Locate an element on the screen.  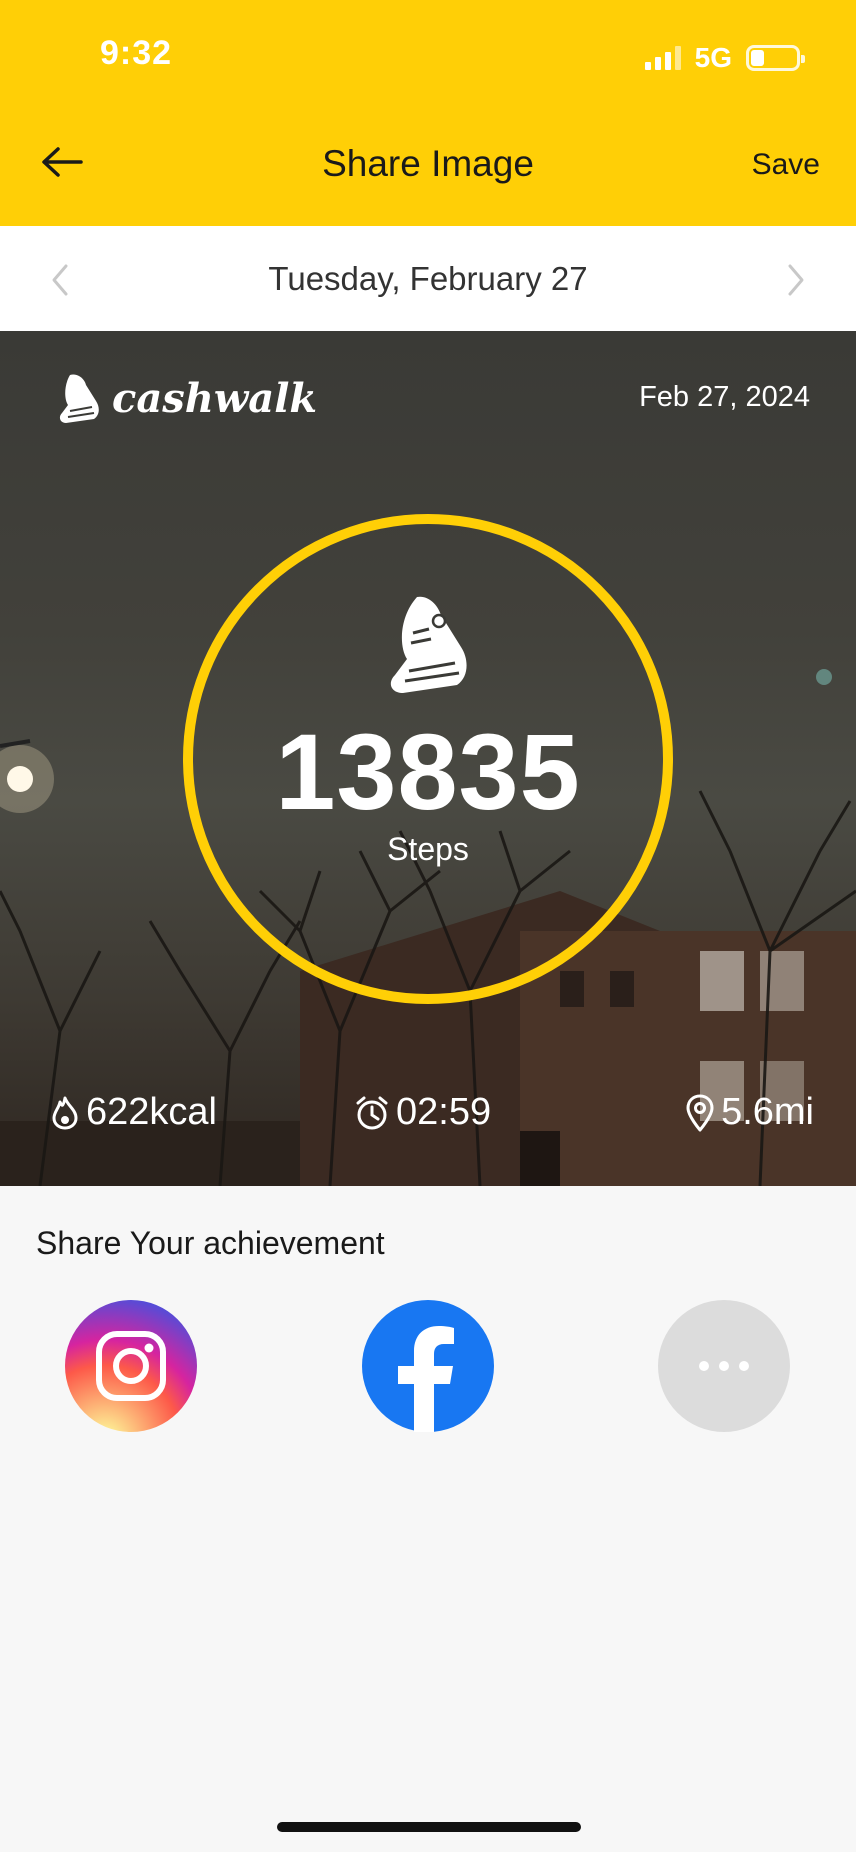
map-pin-icon is located at coordinates (700, 1112).